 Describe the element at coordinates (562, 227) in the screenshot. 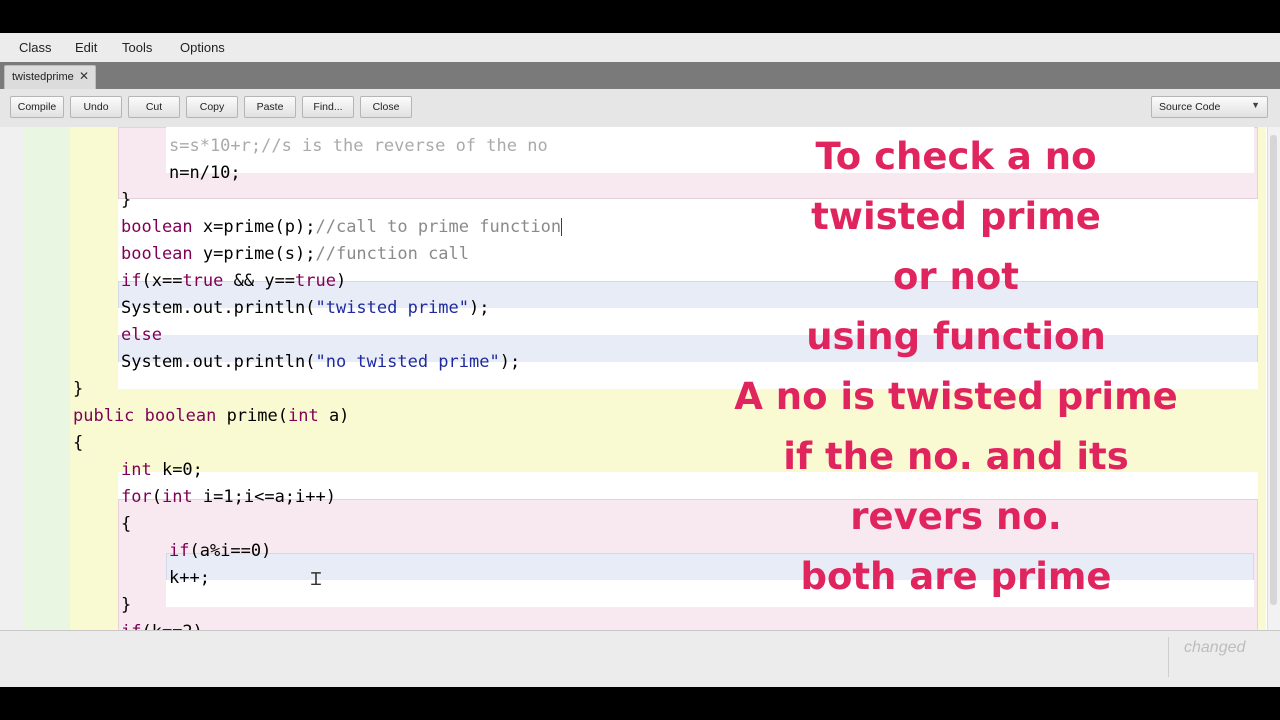

I see `text-caret` at that location.